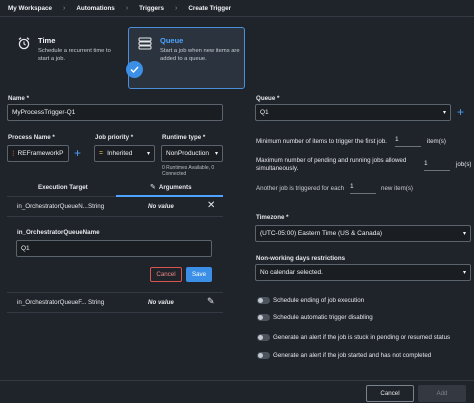 This screenshot has height=403, width=474. What do you see at coordinates (321, 233) in the screenshot?
I see `timezone-value: (UTC-05:00) Eastern Time (US & Canada)` at bounding box center [321, 233].